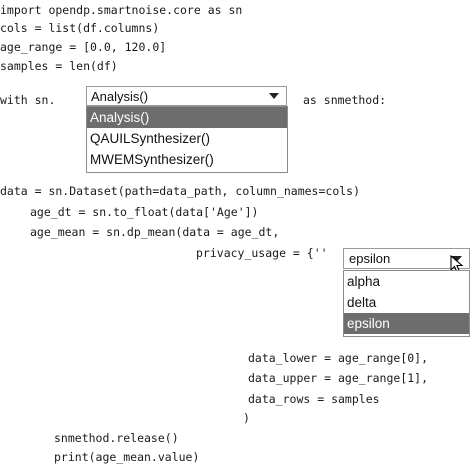  Describe the element at coordinates (80, 28) in the screenshot. I see `code-line-cols: cols = list(df.columns)` at that location.